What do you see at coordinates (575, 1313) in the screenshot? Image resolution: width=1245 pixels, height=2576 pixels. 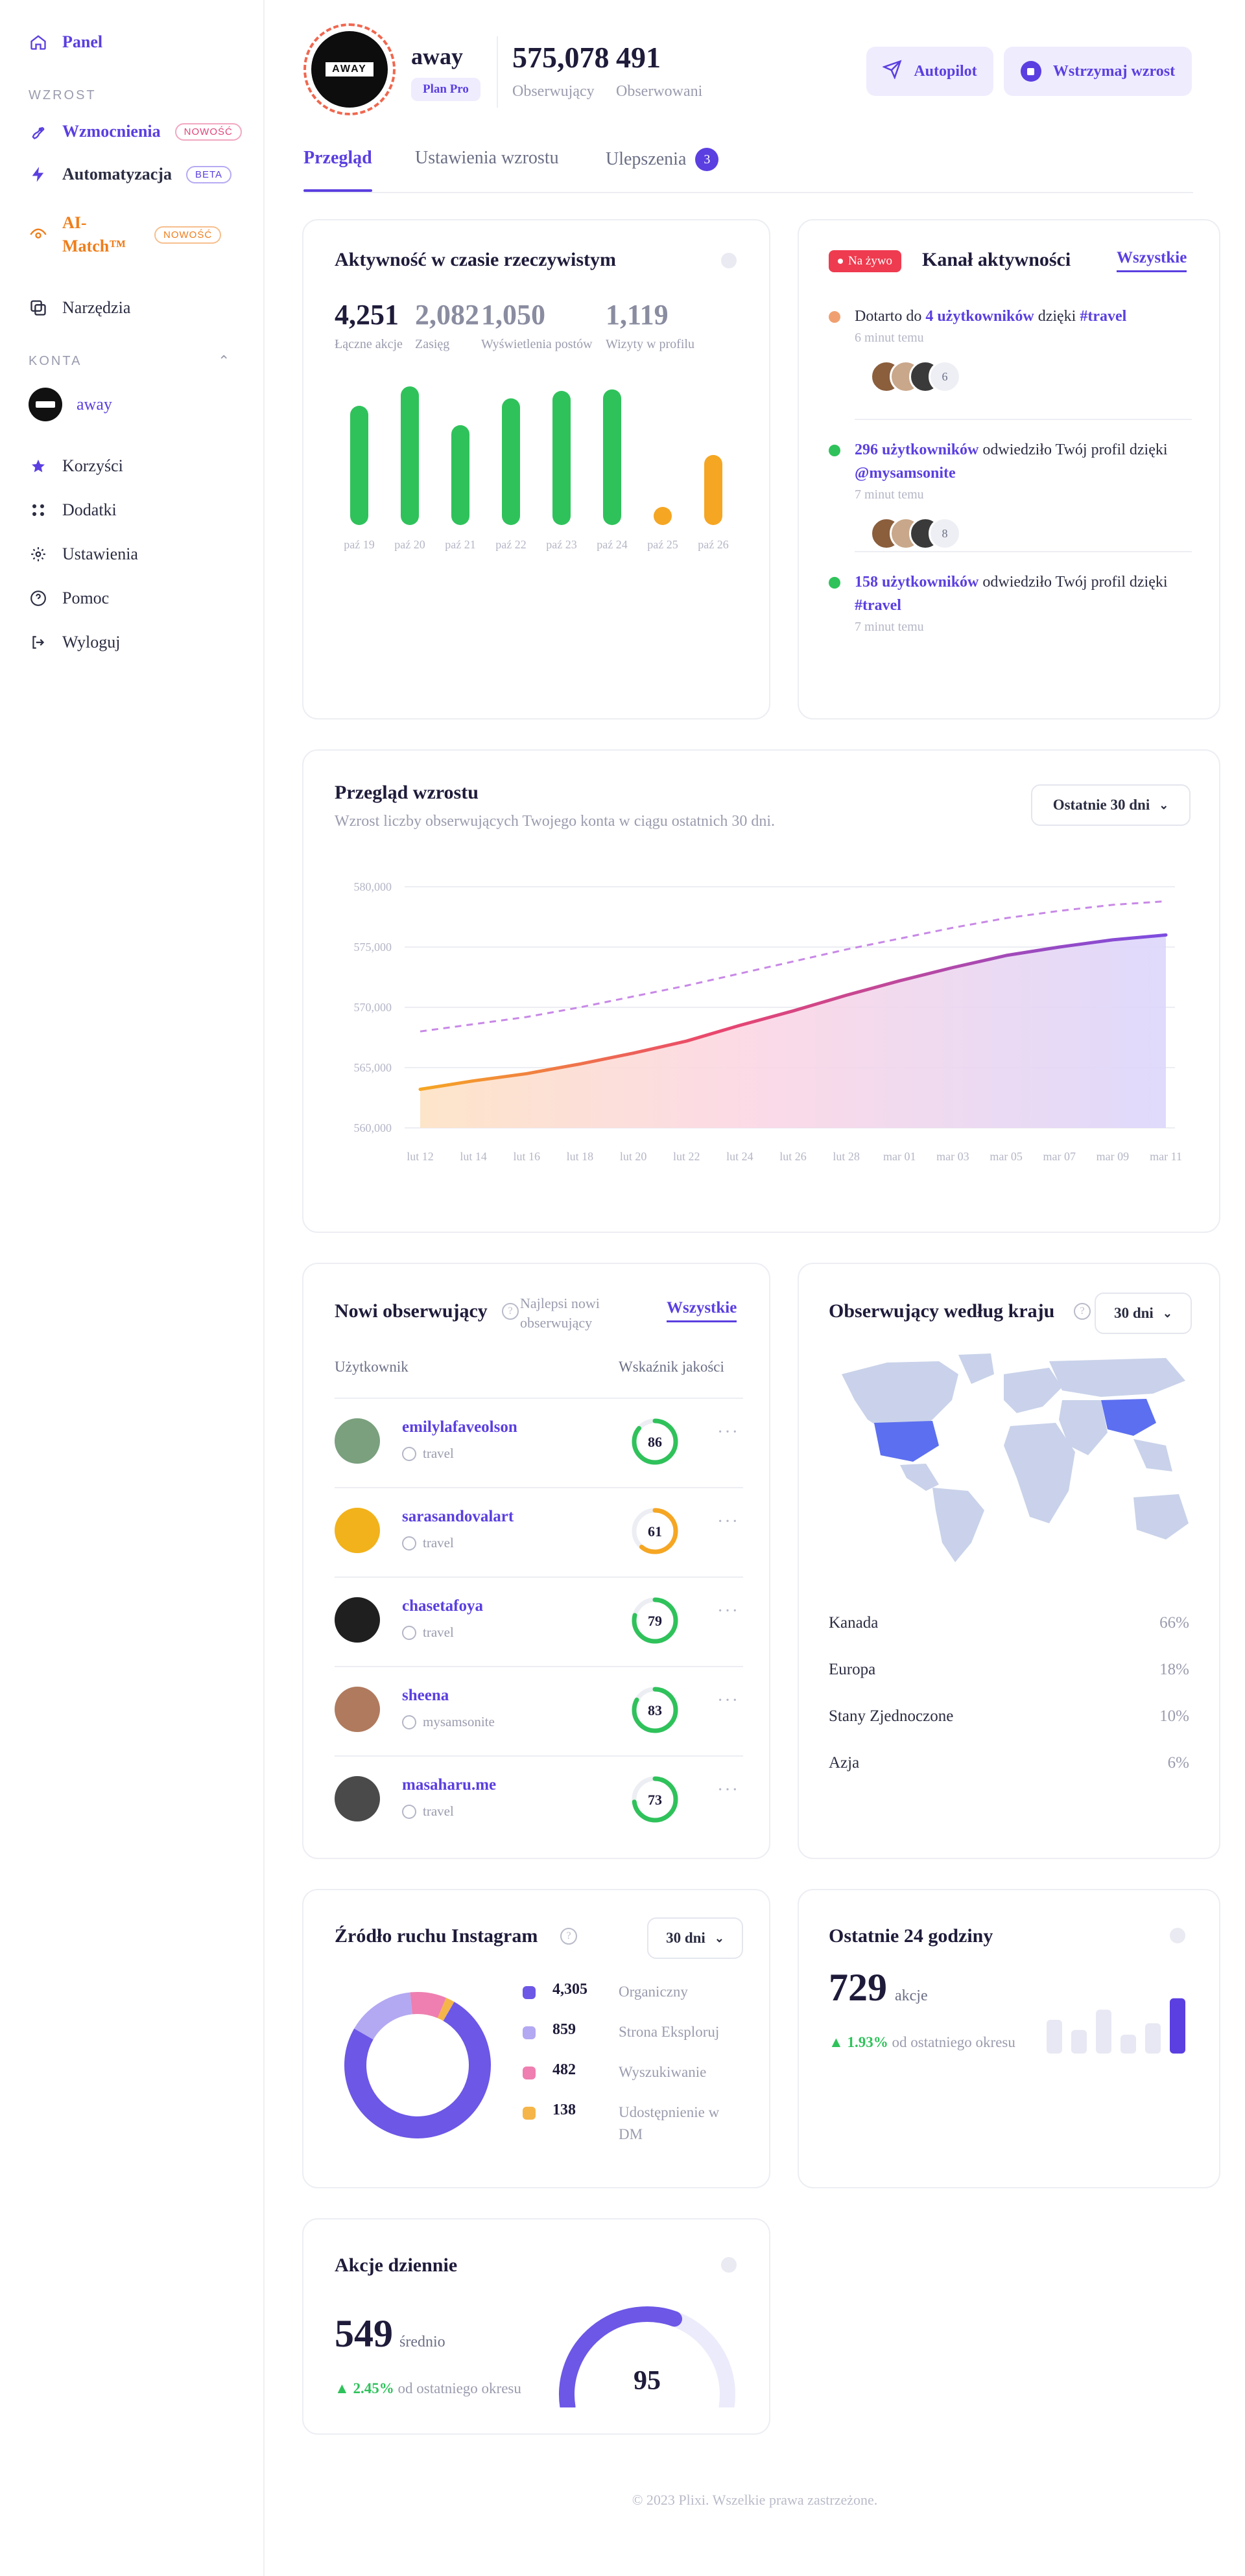 I see `best-followers-tab: Najlepsi nowi obserwujący` at bounding box center [575, 1313].